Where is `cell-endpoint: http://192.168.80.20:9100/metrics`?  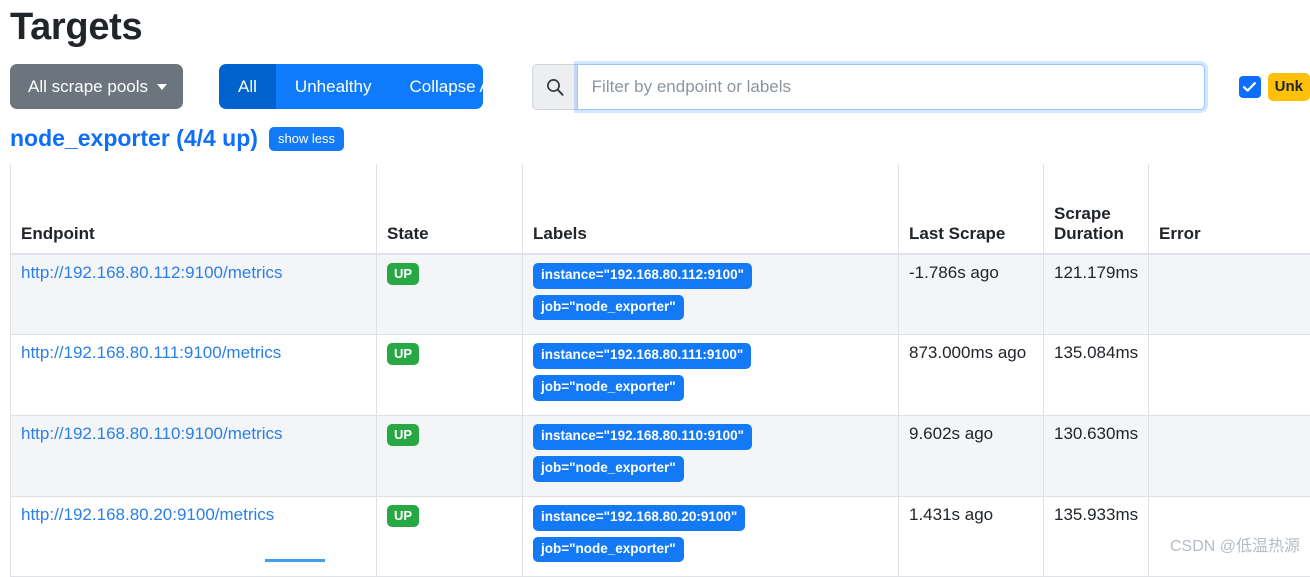
cell-endpoint: http://192.168.80.20:9100/metrics is located at coordinates (194, 536).